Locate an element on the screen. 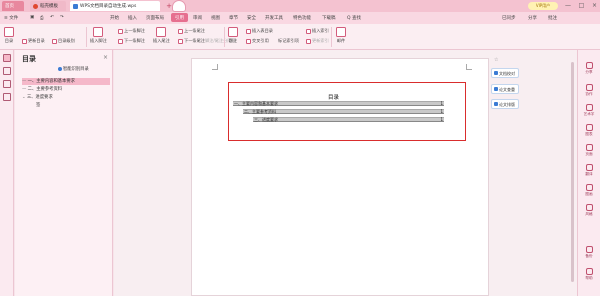  paper-format-button: 论文排版 is located at coordinates (505, 104).